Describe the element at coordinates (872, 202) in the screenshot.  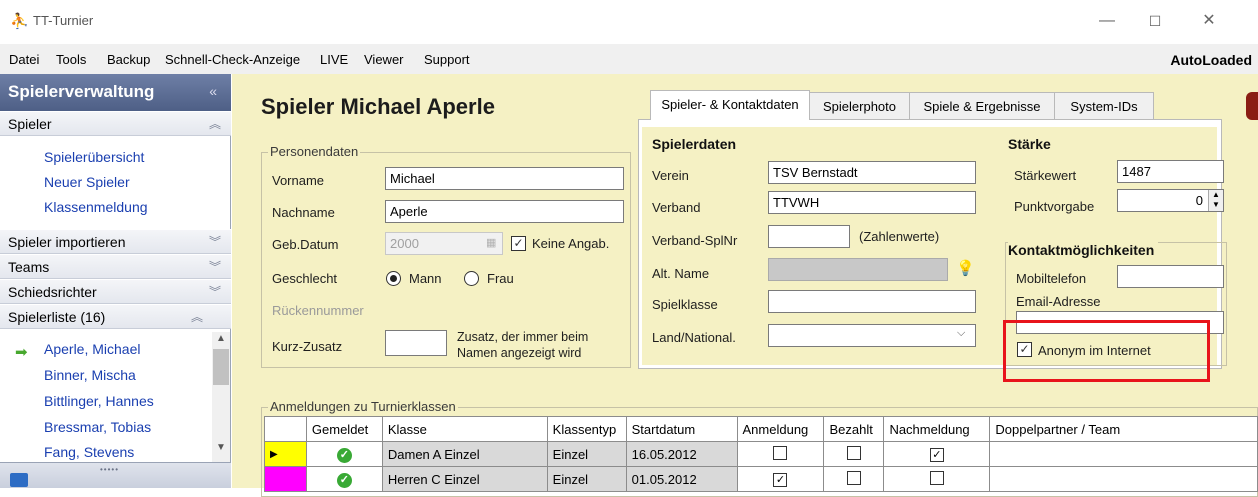
I see `verband-input: TTVWH` at that location.